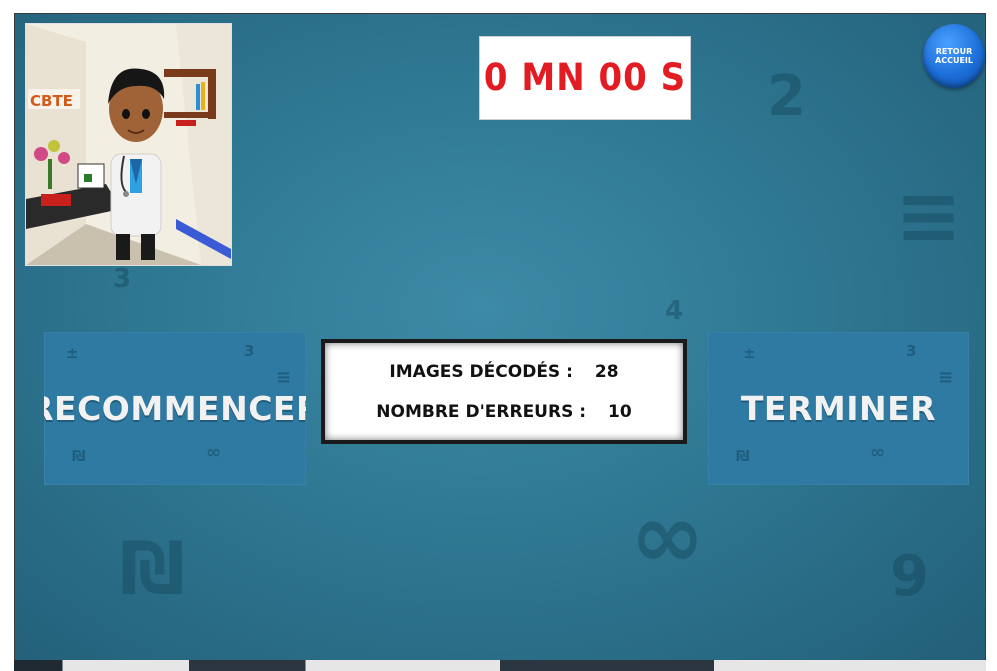 Image resolution: width=997 pixels, height=671 pixels. I want to click on bottom-strip, so click(500, 665).